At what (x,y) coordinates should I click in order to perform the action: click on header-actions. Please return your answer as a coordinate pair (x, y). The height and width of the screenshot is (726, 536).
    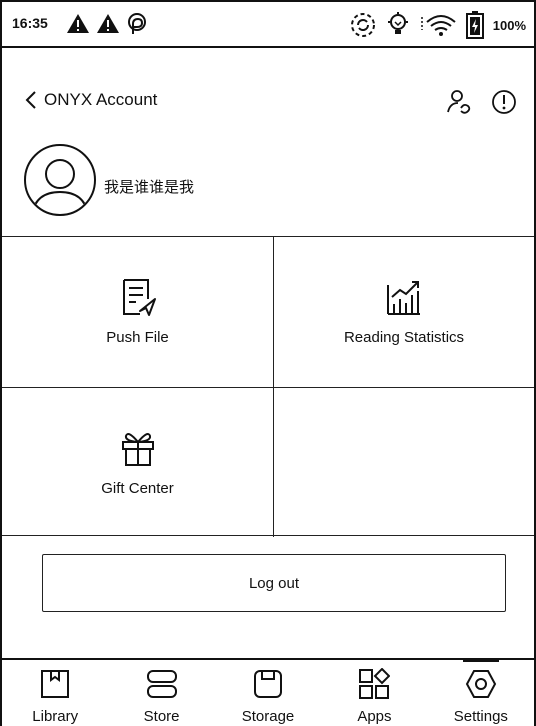
    Looking at the image, I should click on (482, 102).